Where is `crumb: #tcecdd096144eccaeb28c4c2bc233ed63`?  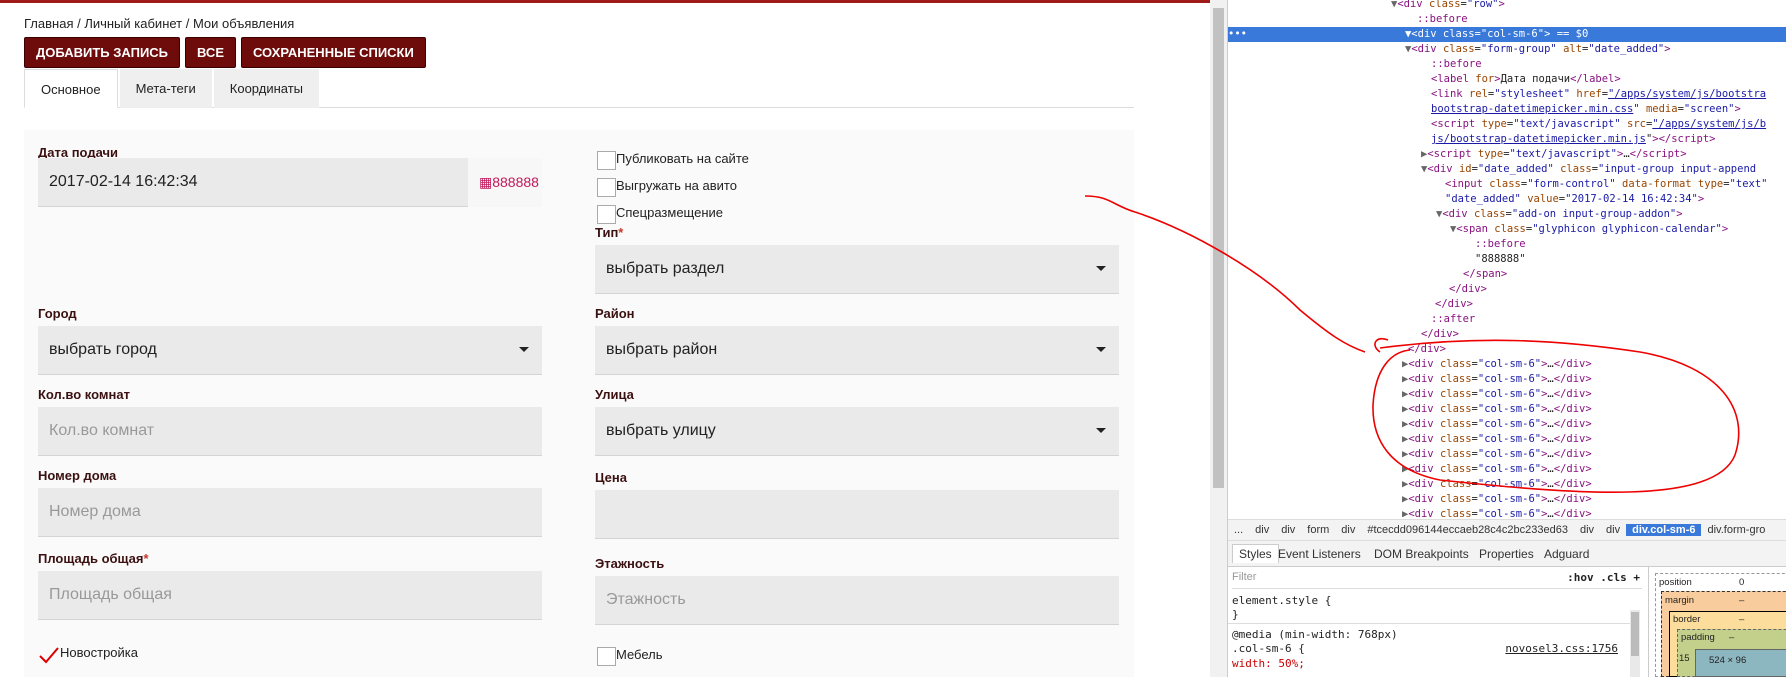 crumb: #tcecdd096144eccaeb28c4c2bc233ed63 is located at coordinates (1467, 530).